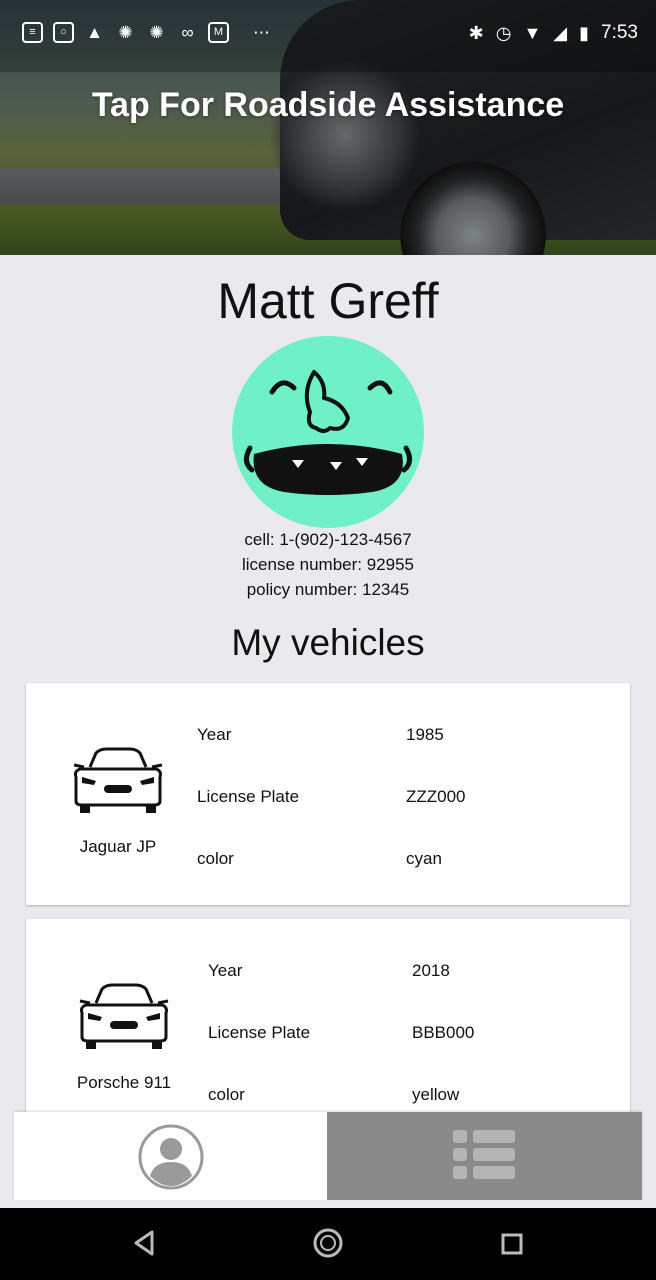  Describe the element at coordinates (328, 589) in the screenshot. I see `profile-policy: policy number: 12345` at that location.